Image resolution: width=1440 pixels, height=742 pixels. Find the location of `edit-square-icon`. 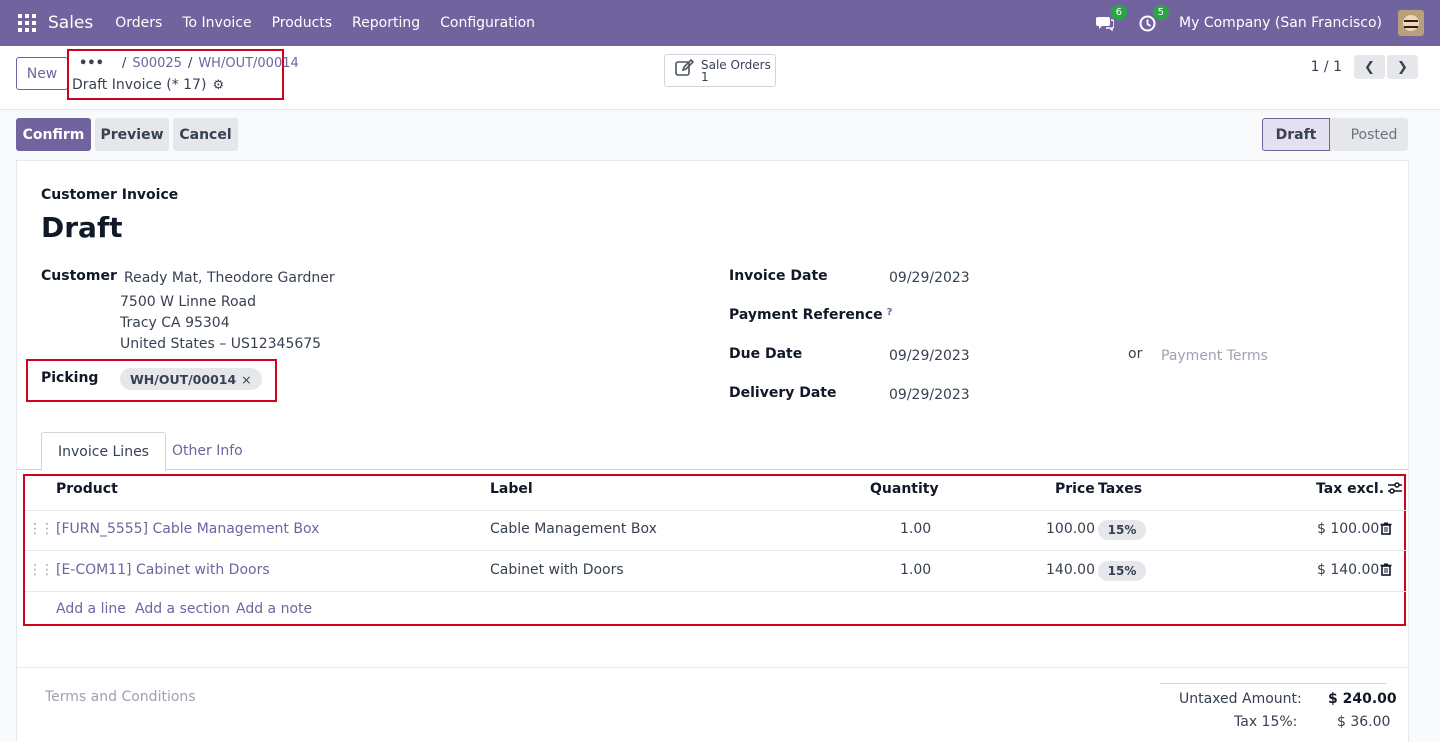

edit-square-icon is located at coordinates (686, 70).